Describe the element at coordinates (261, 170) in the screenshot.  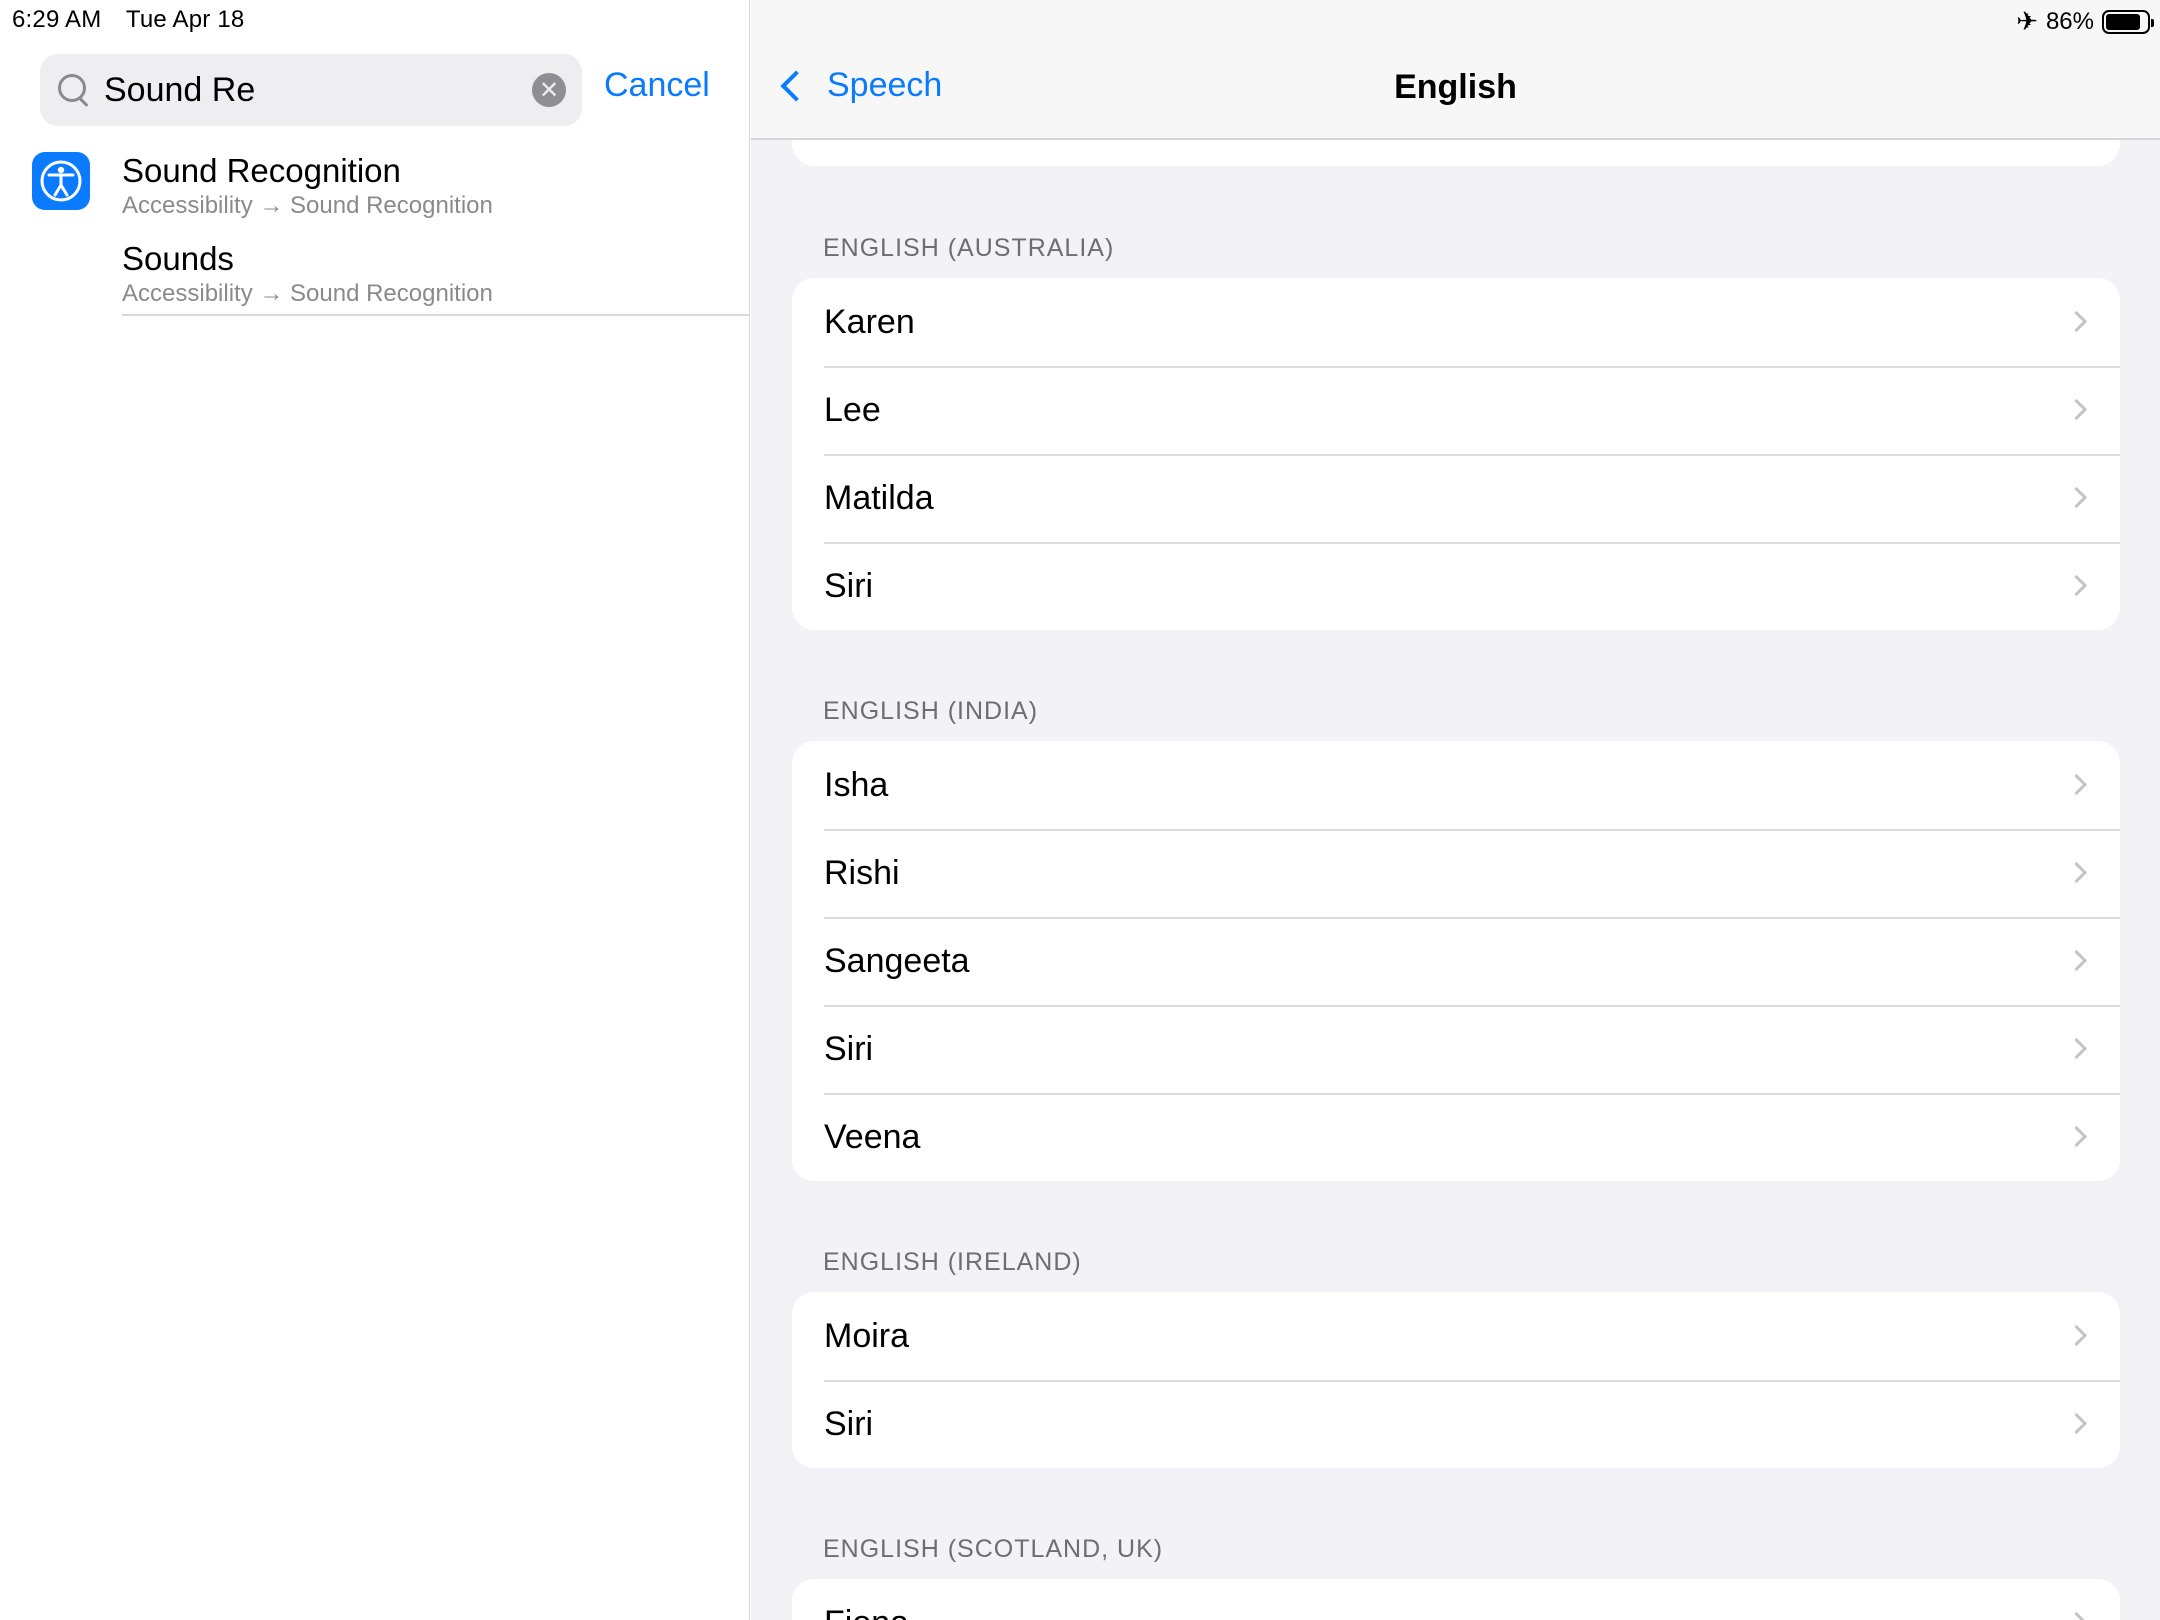
I see `result-title: Sound Recognition` at that location.